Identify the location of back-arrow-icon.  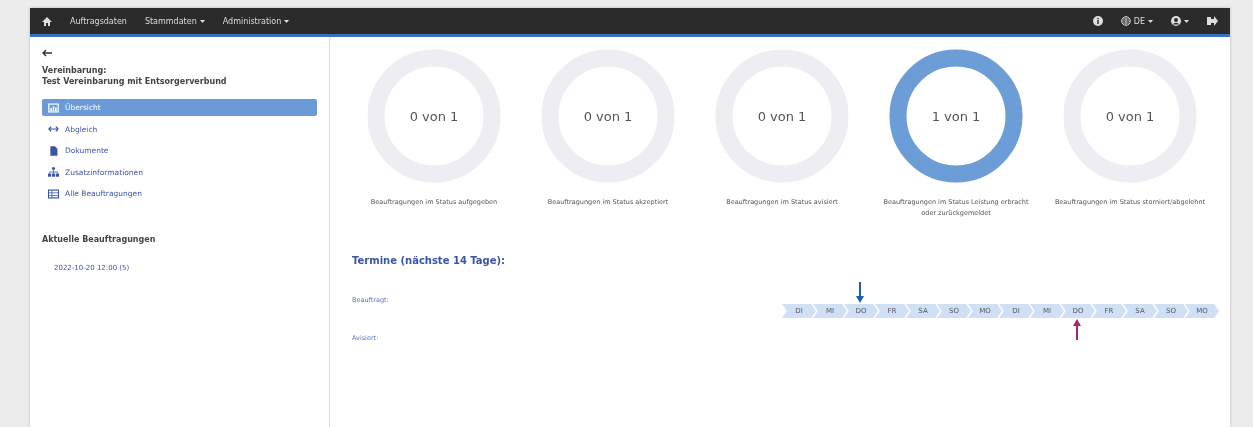
(47, 53).